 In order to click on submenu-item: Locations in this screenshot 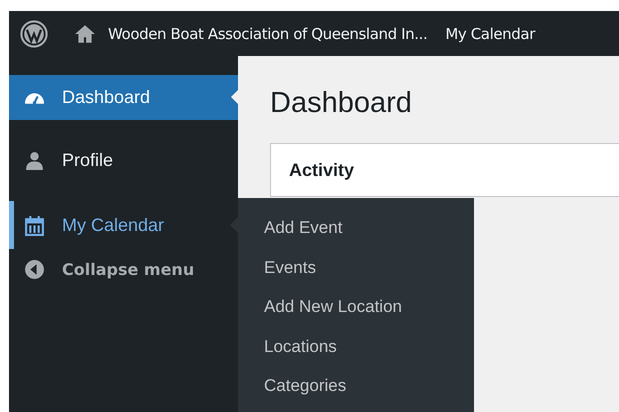, I will do `click(356, 346)`.